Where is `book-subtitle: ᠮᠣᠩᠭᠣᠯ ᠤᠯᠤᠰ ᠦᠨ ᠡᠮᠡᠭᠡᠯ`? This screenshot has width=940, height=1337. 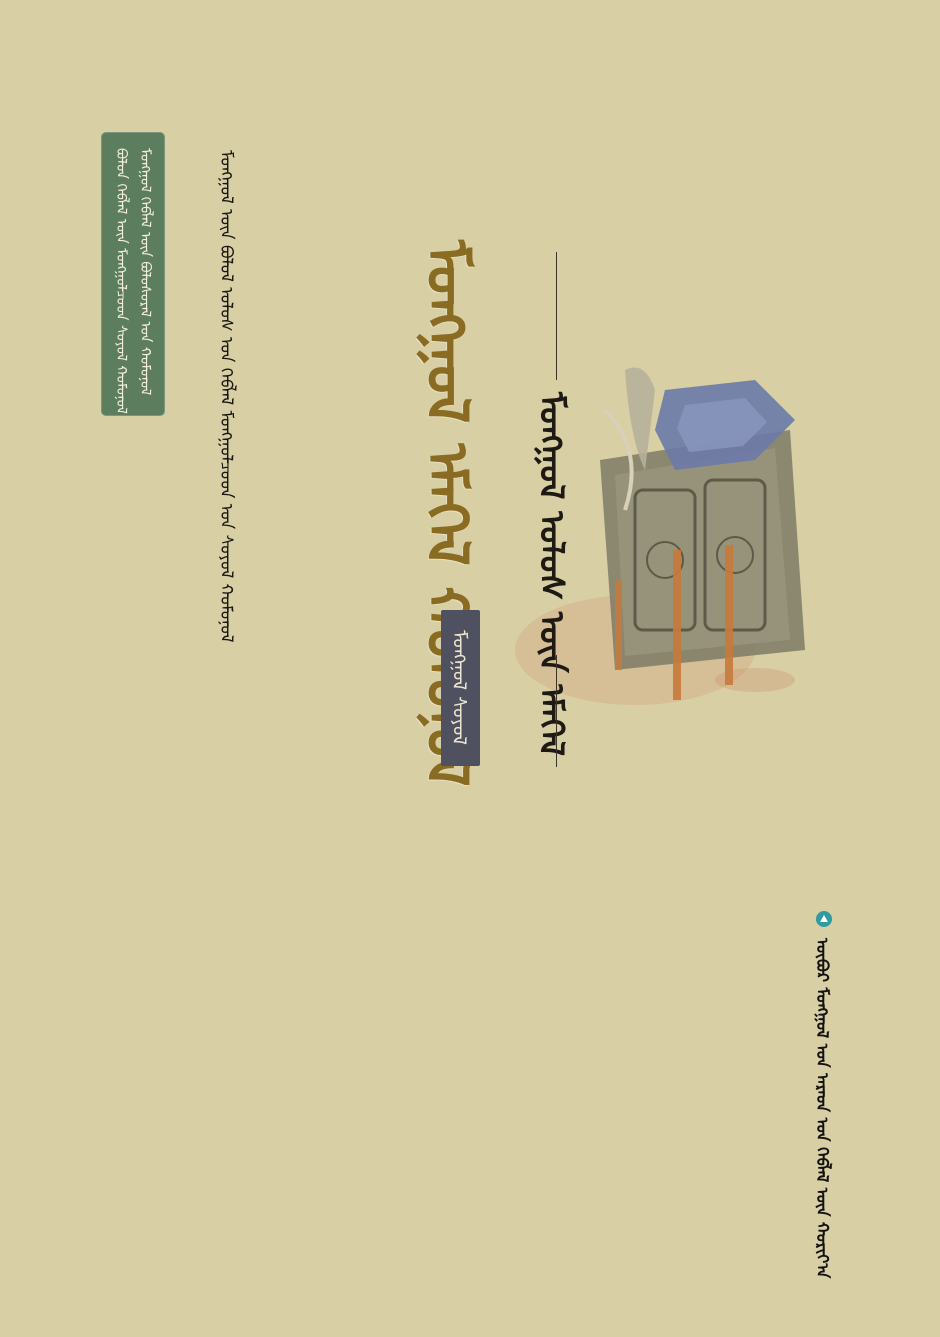 book-subtitle: ᠮᠣᠩᠭᠣᠯ ᠤᠯᠤᠰ ᠦᠨ ᠡᠮᠡᠭᠡᠯ is located at coordinates (551, 574).